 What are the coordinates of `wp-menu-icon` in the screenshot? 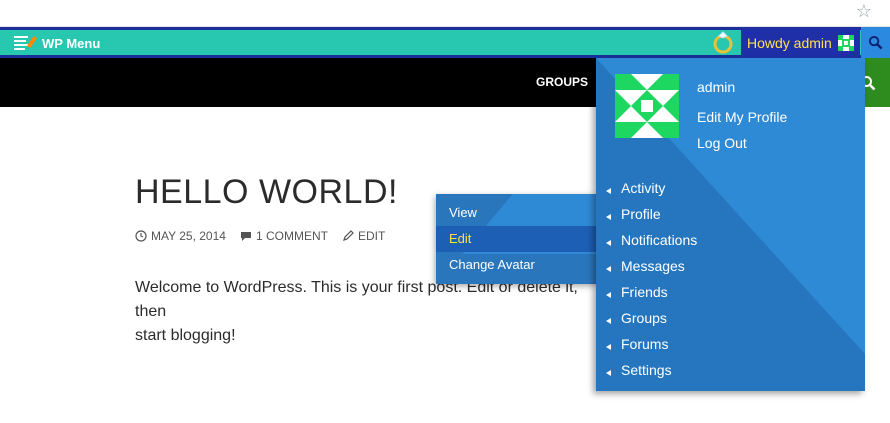 It's located at (26, 43).